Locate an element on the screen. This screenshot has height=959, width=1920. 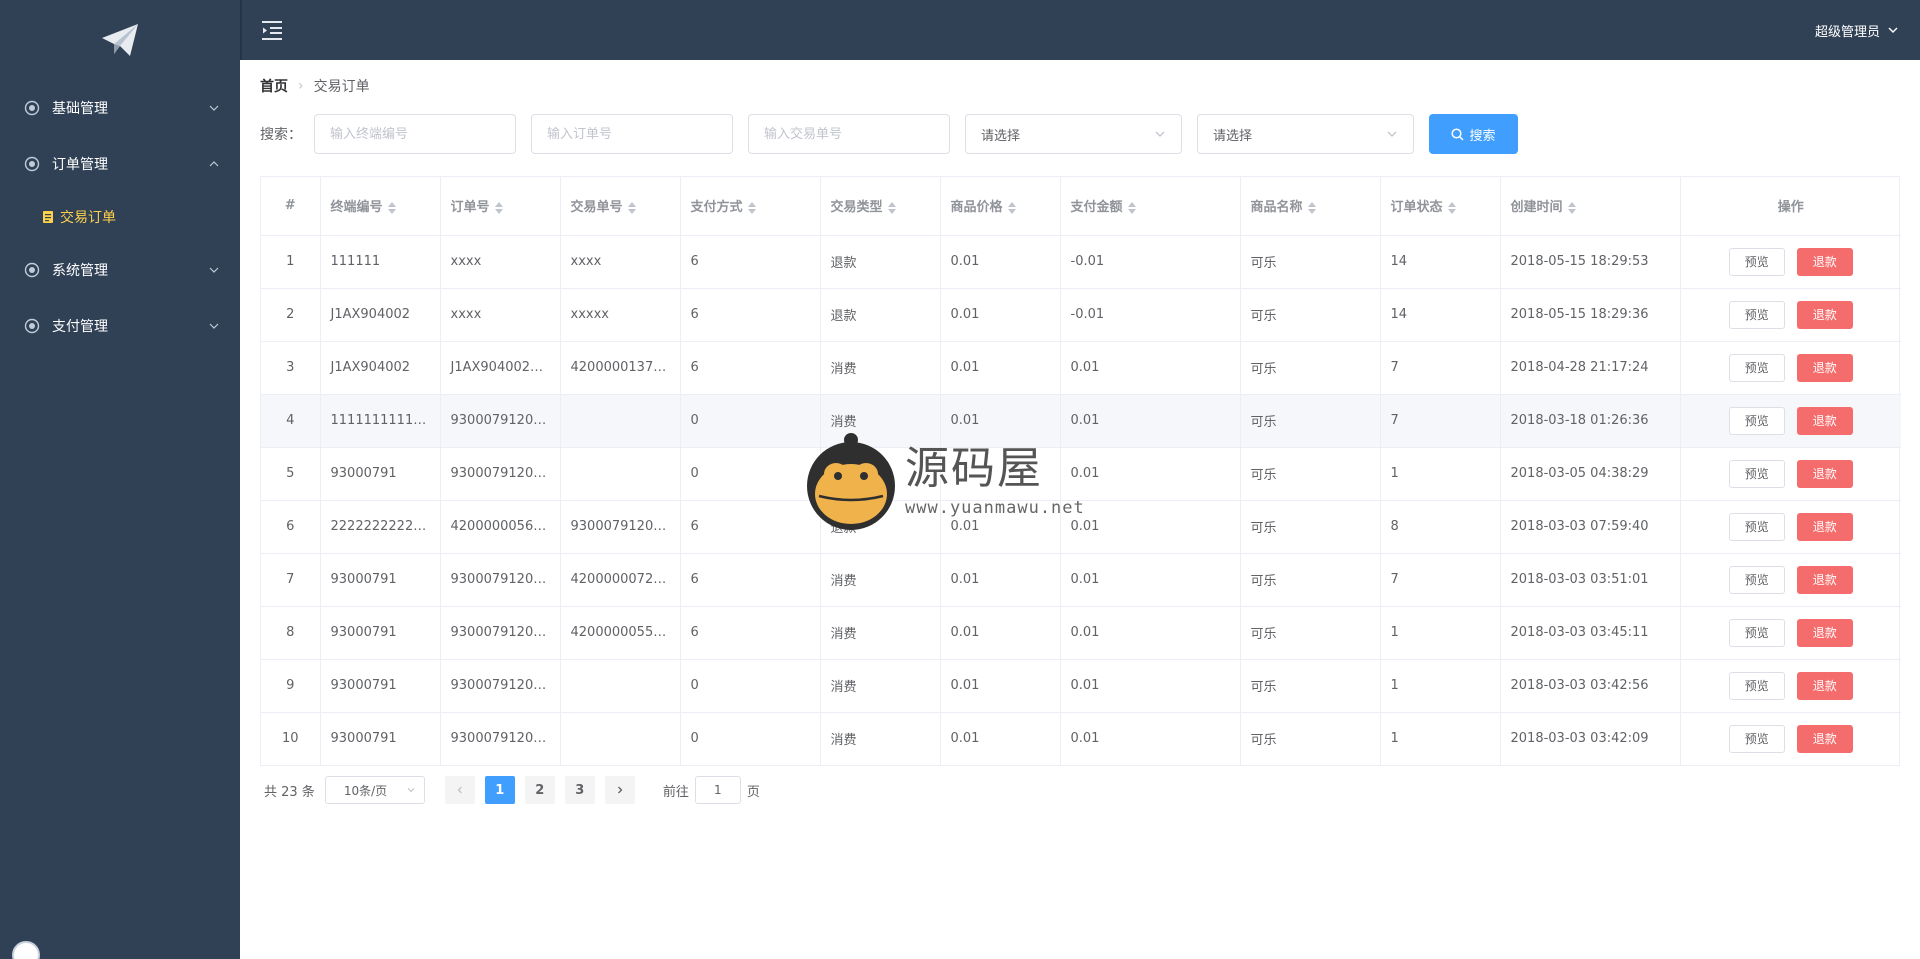
table-cell: 0 is located at coordinates (750, 474).